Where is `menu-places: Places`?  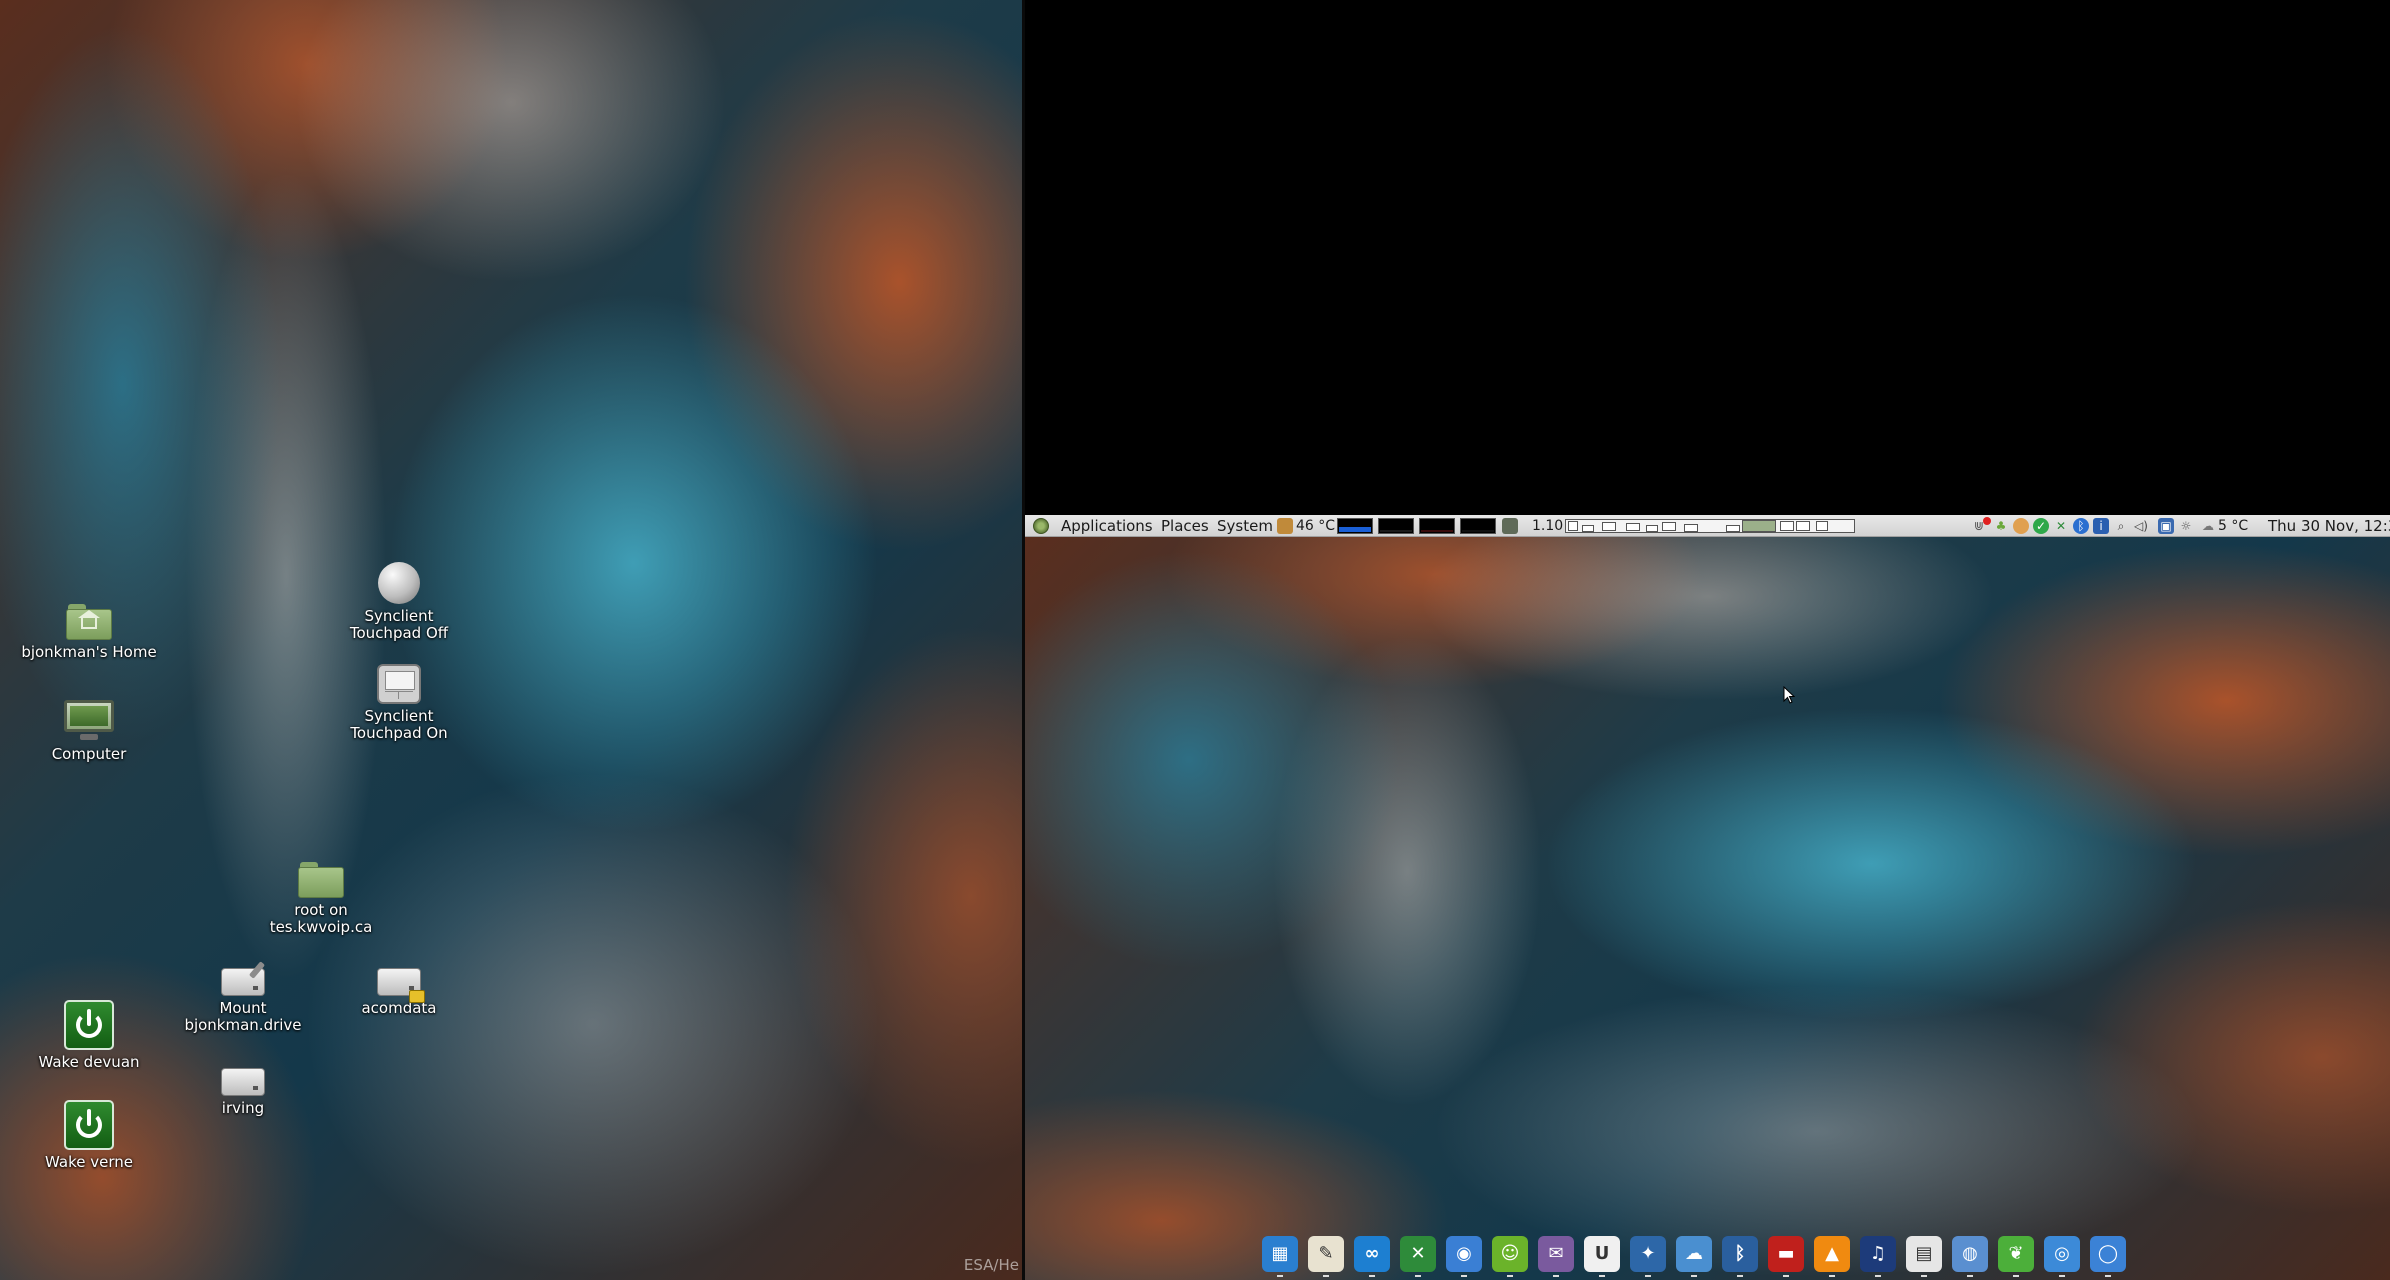 menu-places: Places is located at coordinates (1185, 526).